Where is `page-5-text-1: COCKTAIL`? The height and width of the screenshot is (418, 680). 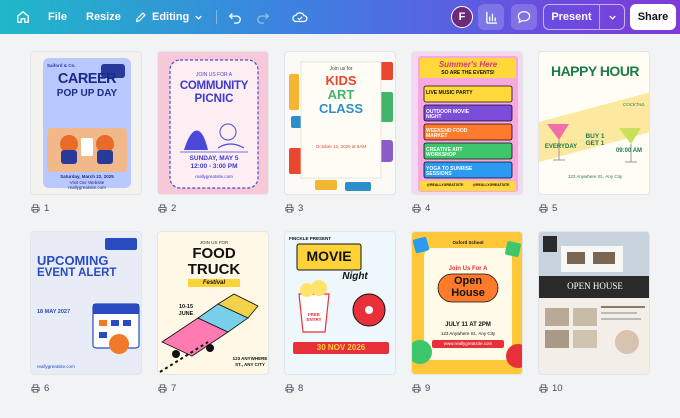 page-5-text-1: COCKTAIL is located at coordinates (633, 104).